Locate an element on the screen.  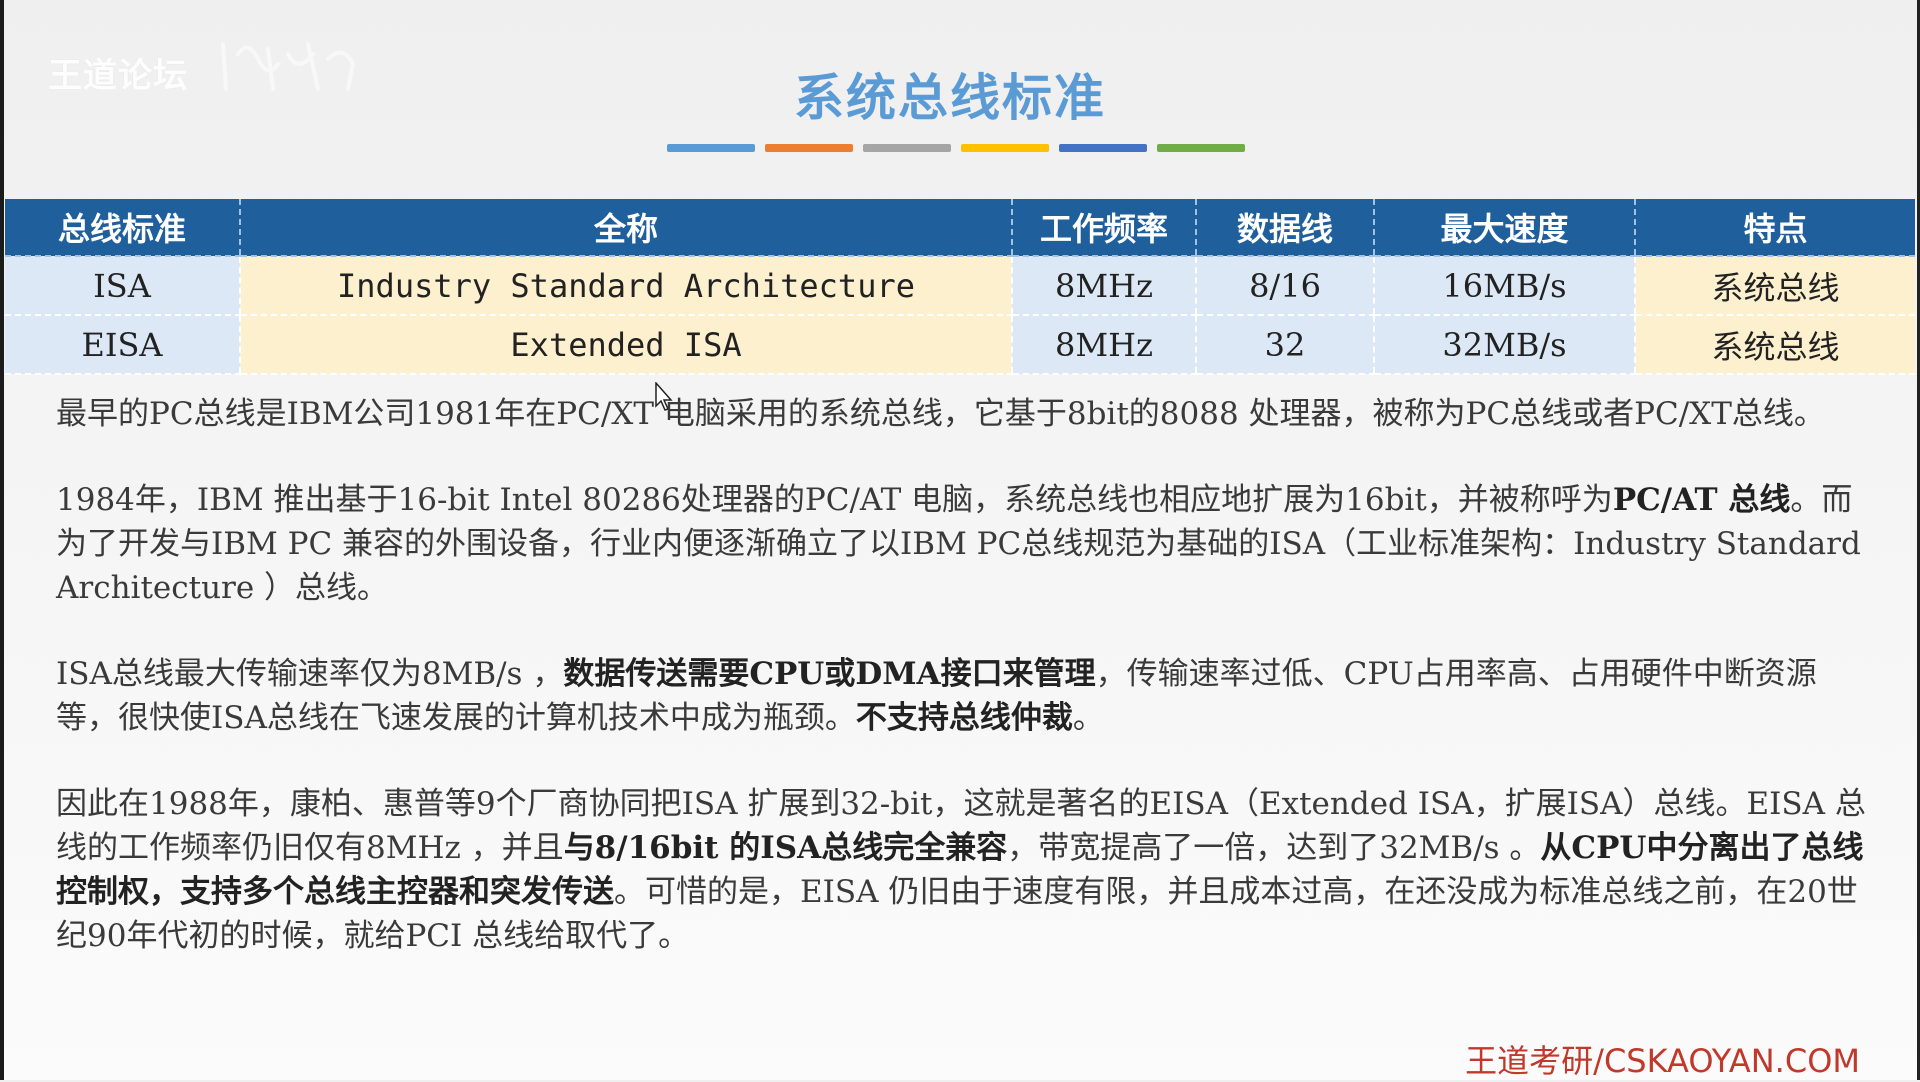
footer-brand: 王道考研/CSKAOYAN.COM is located at coordinates (1662, 1061).